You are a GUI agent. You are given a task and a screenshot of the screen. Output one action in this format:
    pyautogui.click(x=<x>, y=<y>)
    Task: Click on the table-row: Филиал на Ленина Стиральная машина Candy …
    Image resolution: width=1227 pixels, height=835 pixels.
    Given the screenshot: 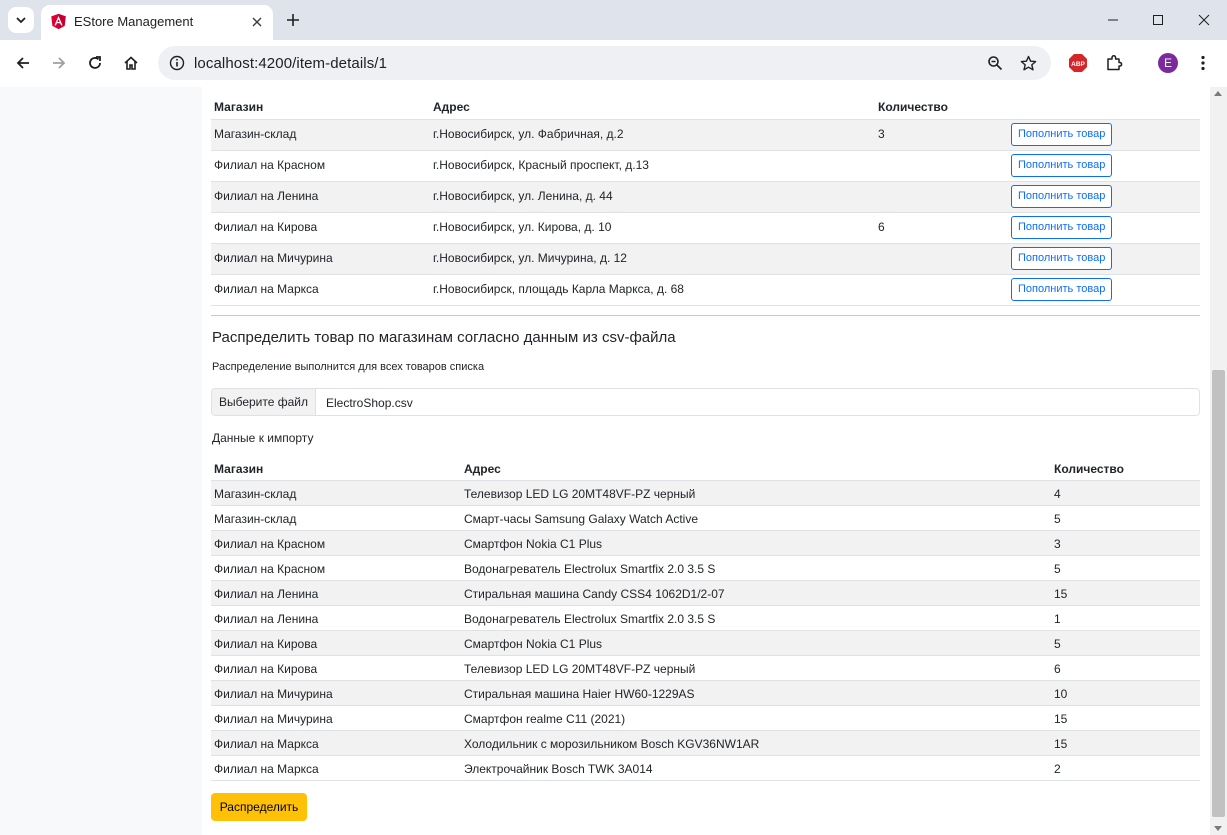 What is the action you would take?
    pyautogui.click(x=705, y=592)
    